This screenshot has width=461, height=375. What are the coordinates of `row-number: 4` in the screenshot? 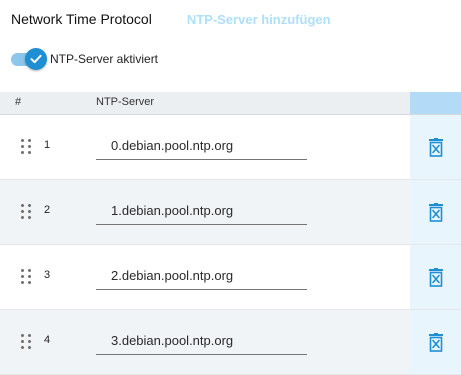 It's located at (47, 340).